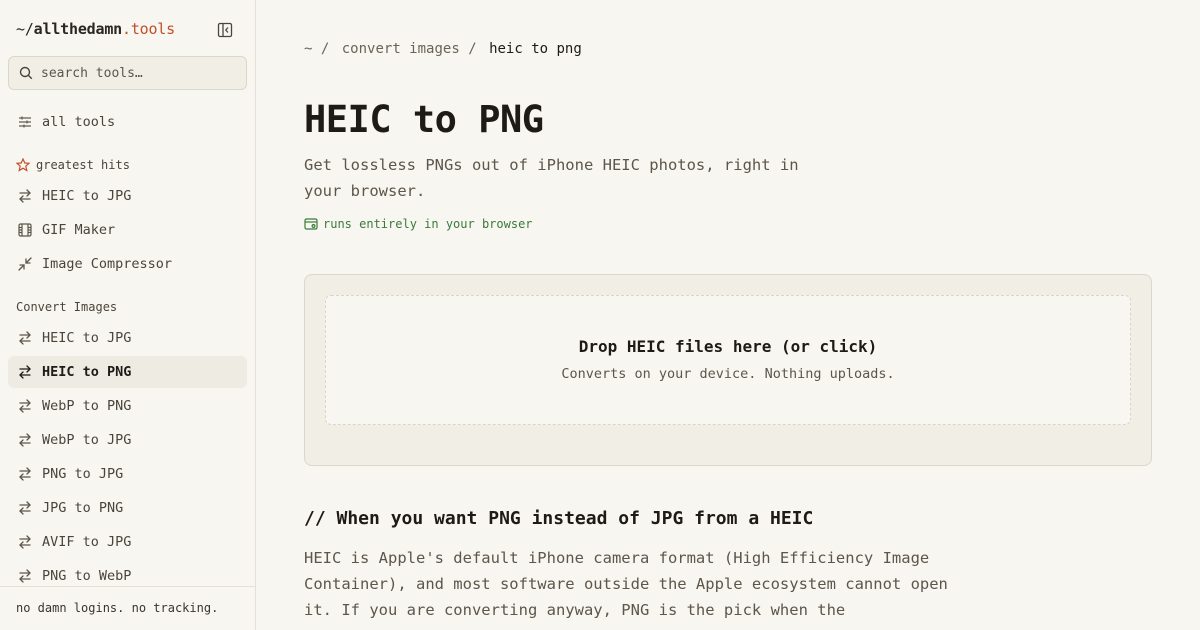 The height and width of the screenshot is (630, 1200). Describe the element at coordinates (87, 440) in the screenshot. I see `sidebar-item-label: WebP to JPG` at that location.